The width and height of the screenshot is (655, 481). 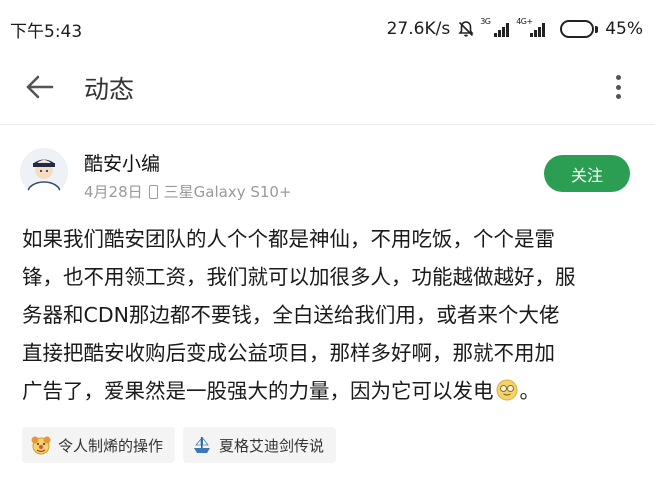 What do you see at coordinates (466, 29) in the screenshot?
I see `mute-bell-icon` at bounding box center [466, 29].